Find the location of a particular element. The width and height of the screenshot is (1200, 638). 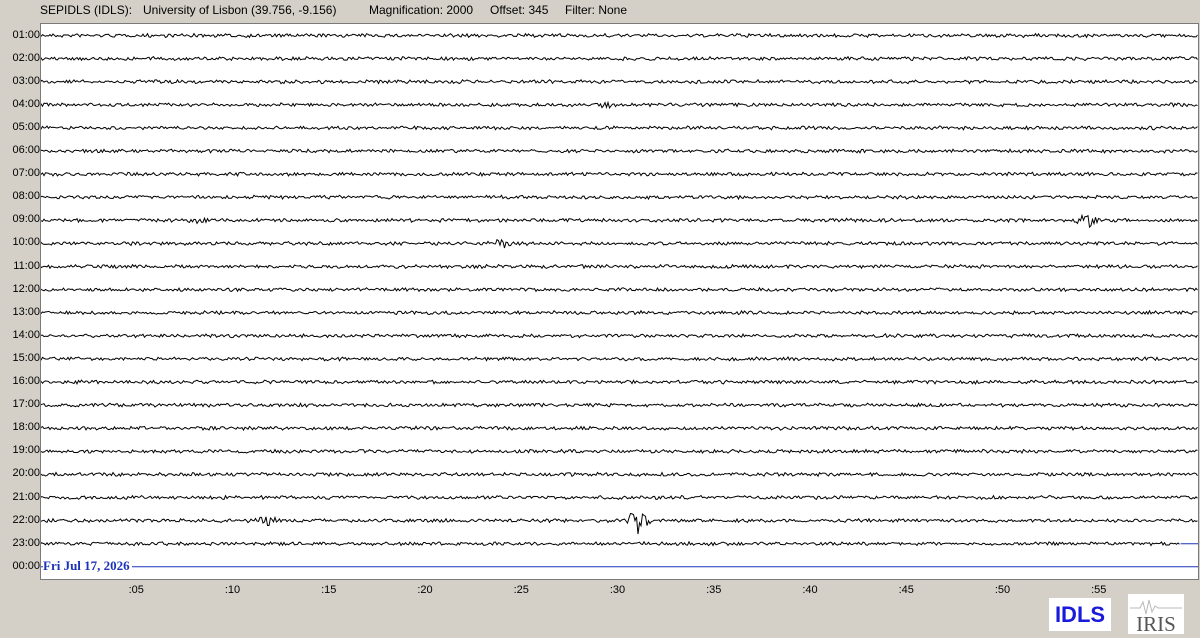

station-location: University of Lisbon (39.756, -9.156) is located at coordinates (240, 10).